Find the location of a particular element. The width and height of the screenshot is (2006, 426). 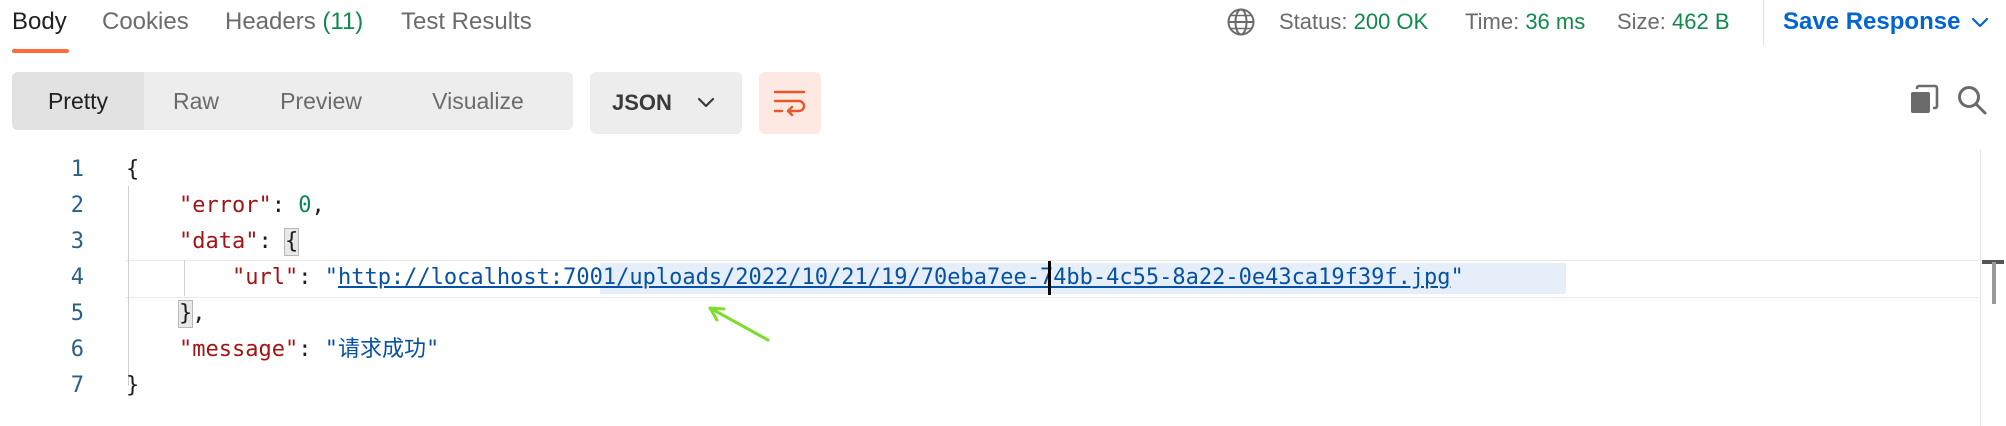

code-line: 3 "data": { is located at coordinates (990, 242).